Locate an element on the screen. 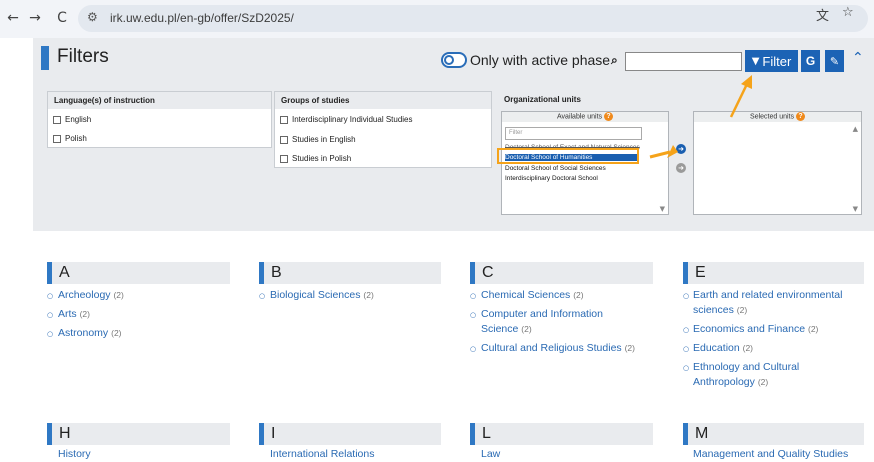 The height and width of the screenshot is (462, 874). language-option-polish: Polish is located at coordinates (70, 138).